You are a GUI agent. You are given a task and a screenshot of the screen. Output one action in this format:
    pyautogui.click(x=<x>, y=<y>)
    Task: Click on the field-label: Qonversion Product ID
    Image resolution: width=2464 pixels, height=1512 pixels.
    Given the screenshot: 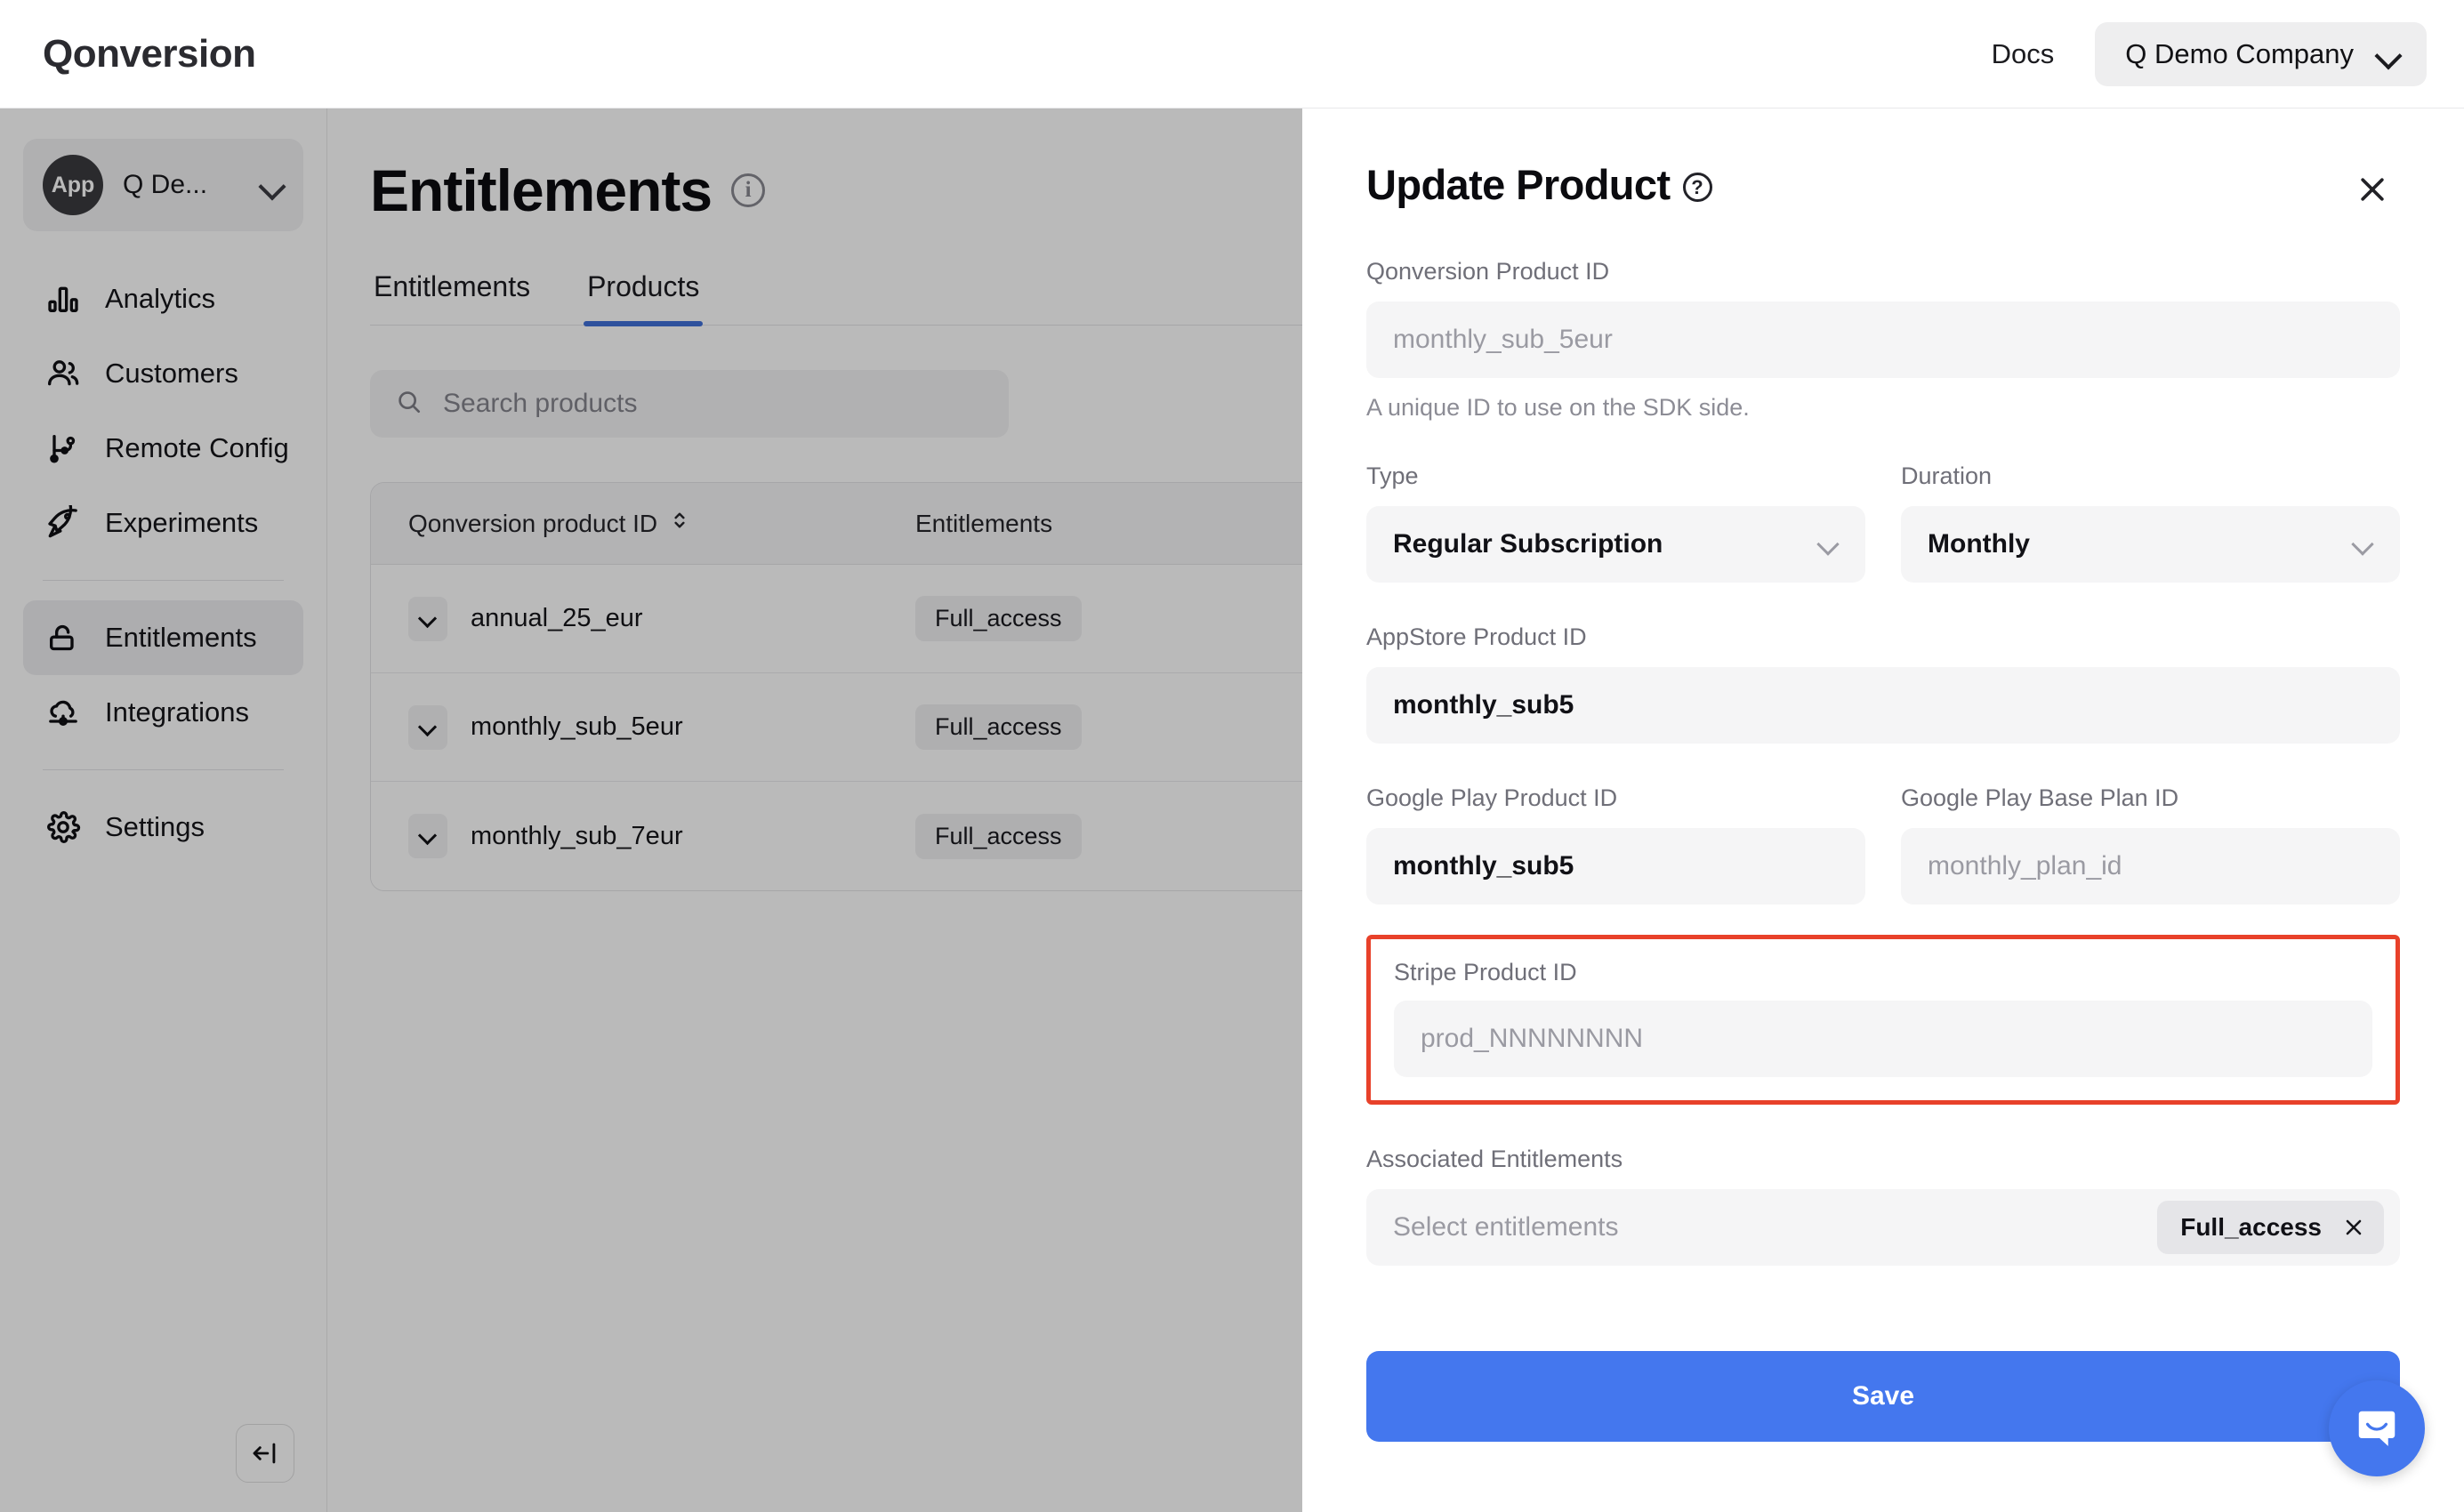 What is the action you would take?
    pyautogui.click(x=1488, y=271)
    